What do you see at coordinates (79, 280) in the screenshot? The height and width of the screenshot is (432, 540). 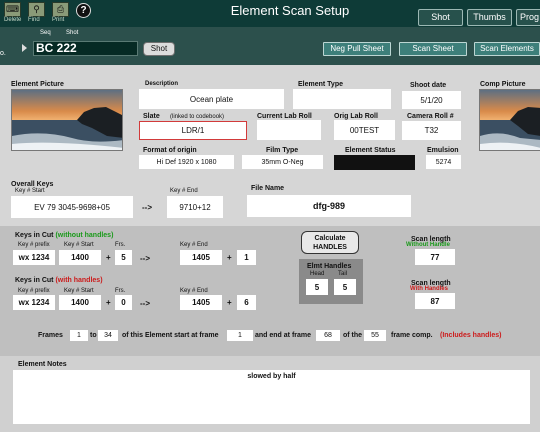 I see `with-handles-label: (with handles)` at bounding box center [79, 280].